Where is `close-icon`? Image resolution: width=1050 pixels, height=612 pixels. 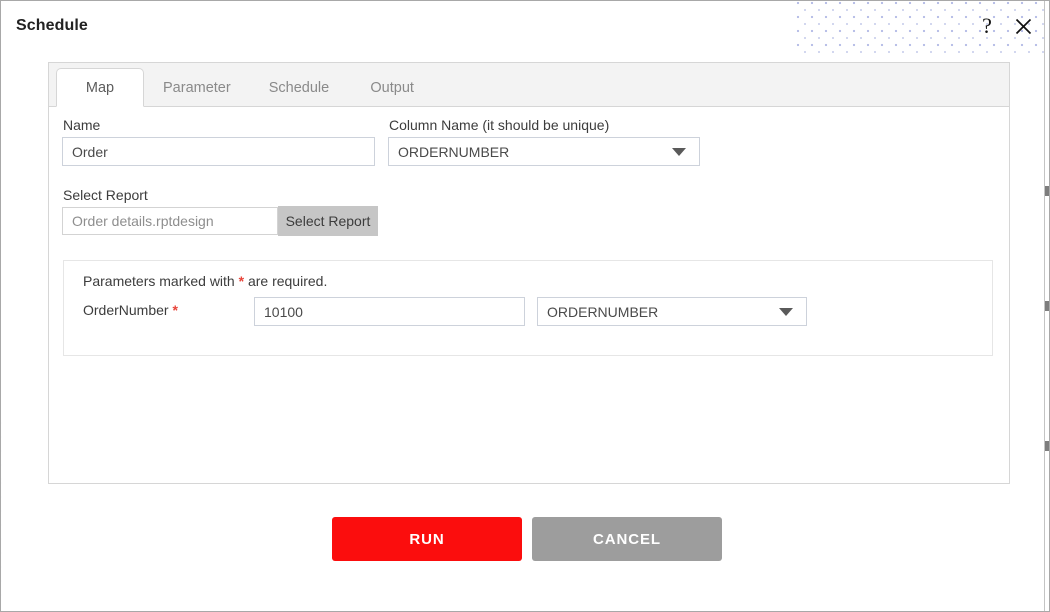
close-icon is located at coordinates (1023, 26).